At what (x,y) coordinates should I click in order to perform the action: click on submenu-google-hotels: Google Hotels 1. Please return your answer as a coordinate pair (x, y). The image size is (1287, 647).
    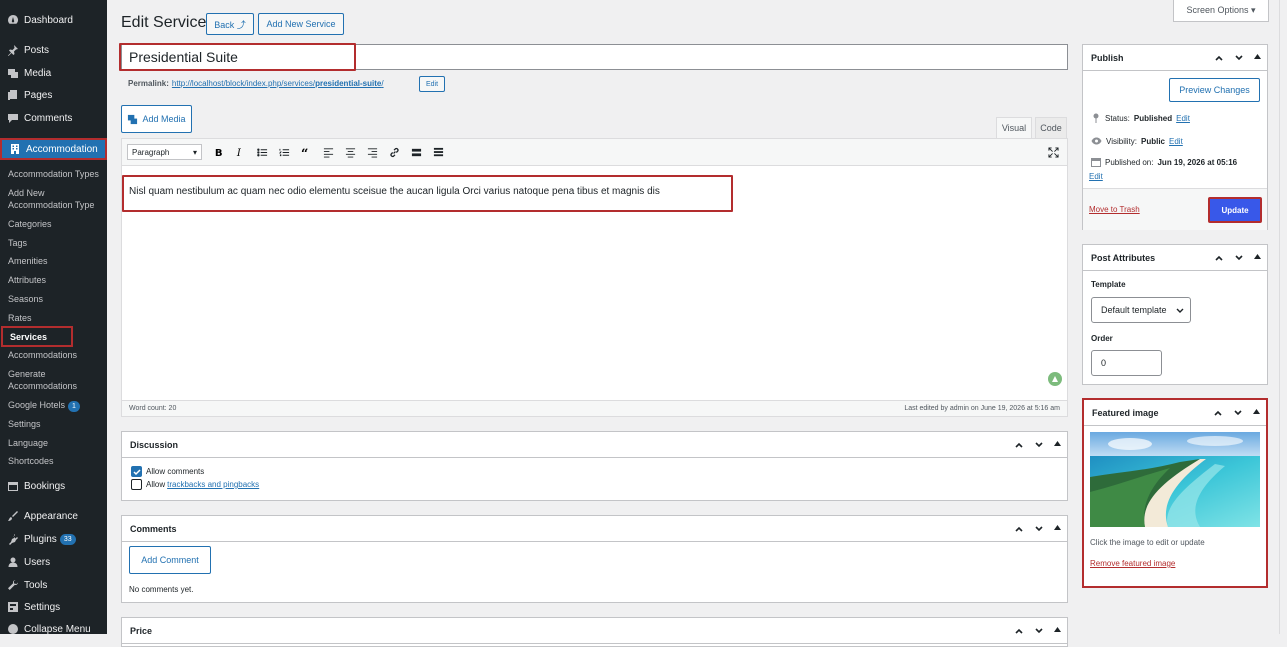
    Looking at the image, I should click on (56, 405).